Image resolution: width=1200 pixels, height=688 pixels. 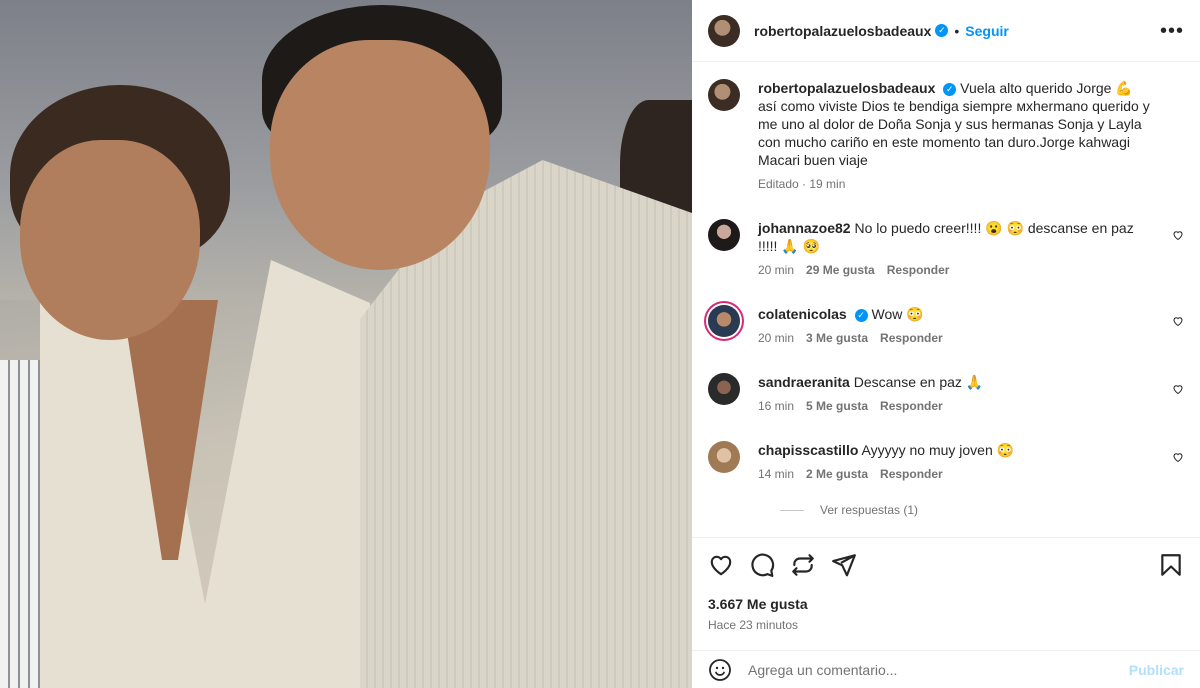 I want to click on comment-likes: 2 Me gusta, so click(x=837, y=474).